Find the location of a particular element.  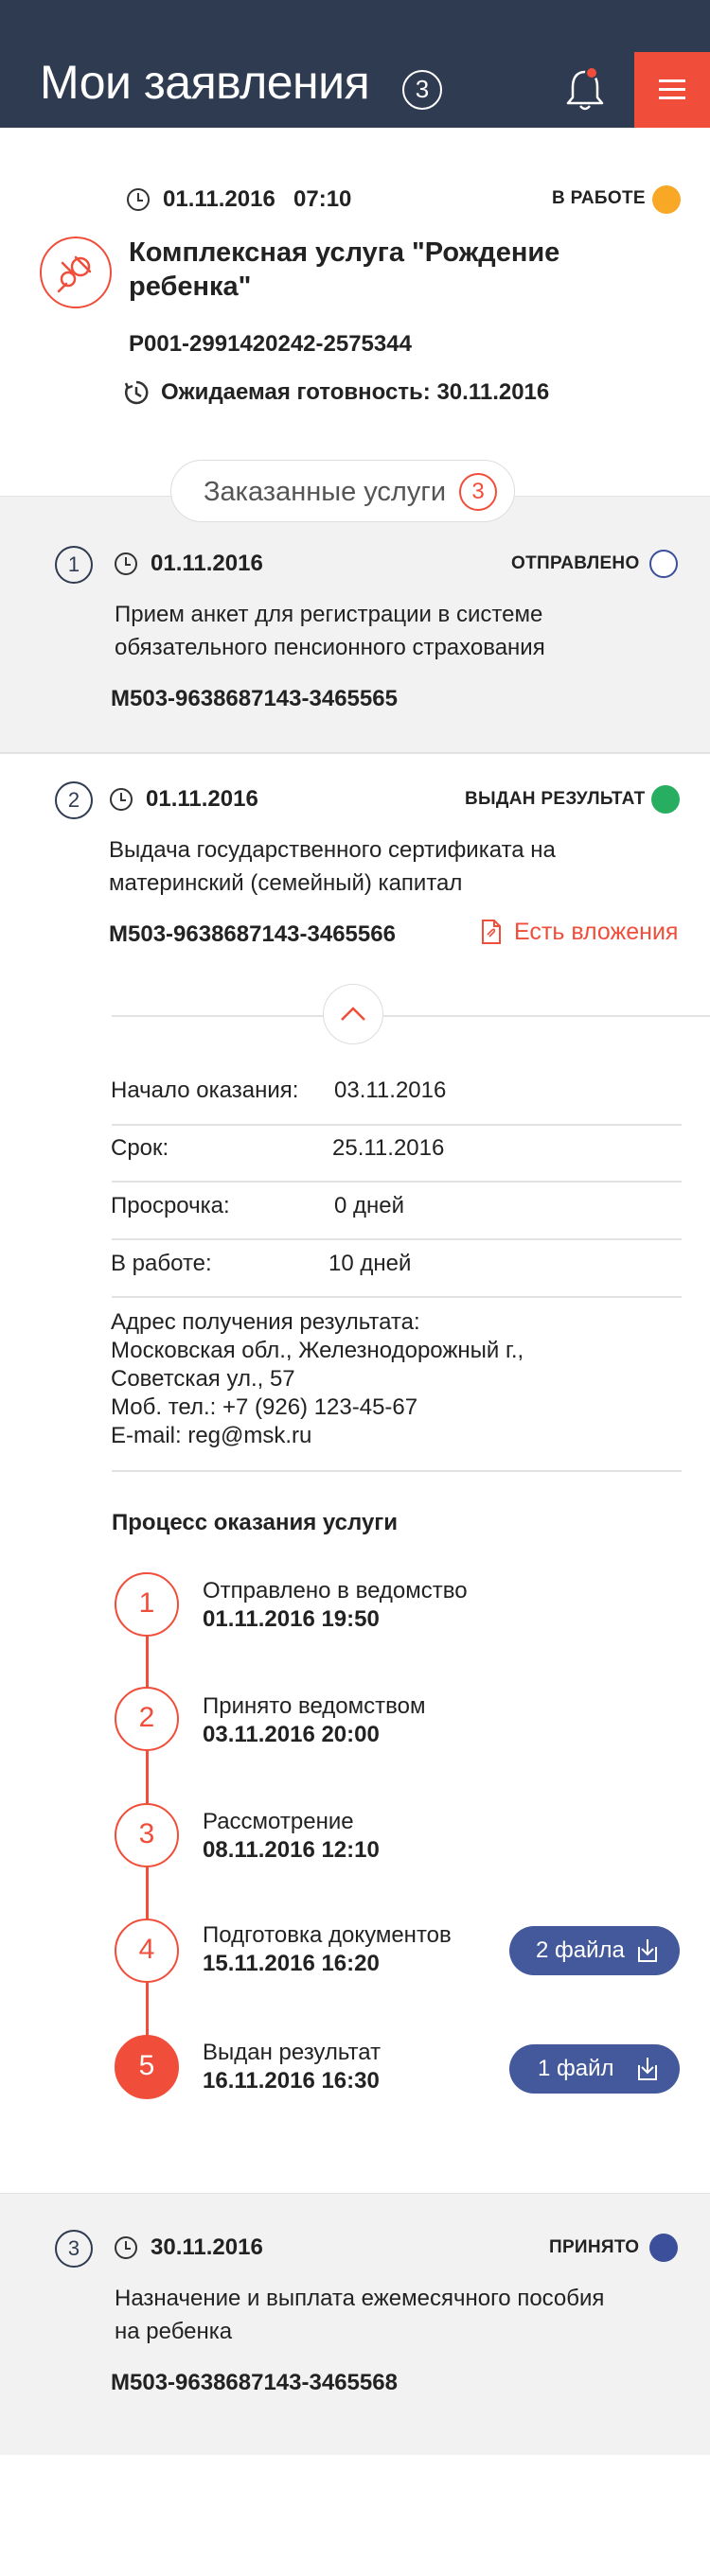

start-value: 03.11.2016 is located at coordinates (390, 1091).